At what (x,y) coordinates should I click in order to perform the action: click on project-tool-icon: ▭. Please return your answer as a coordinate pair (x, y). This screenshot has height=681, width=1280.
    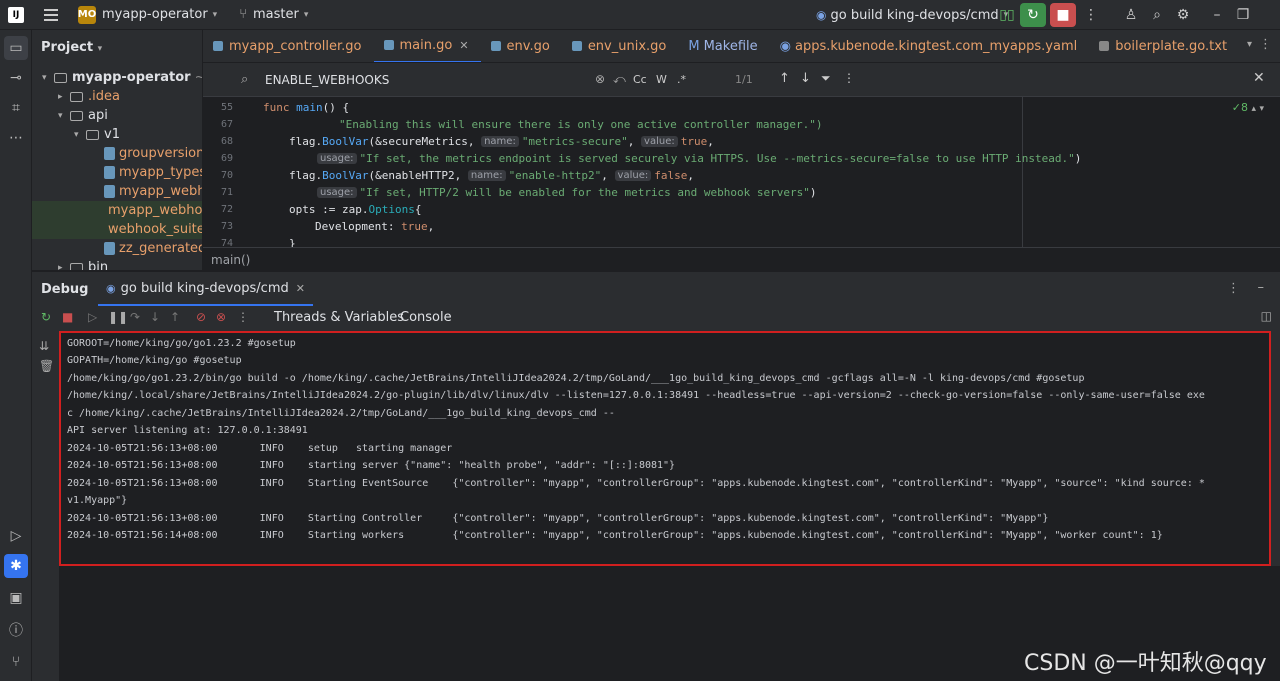
    Looking at the image, I should click on (16, 48).